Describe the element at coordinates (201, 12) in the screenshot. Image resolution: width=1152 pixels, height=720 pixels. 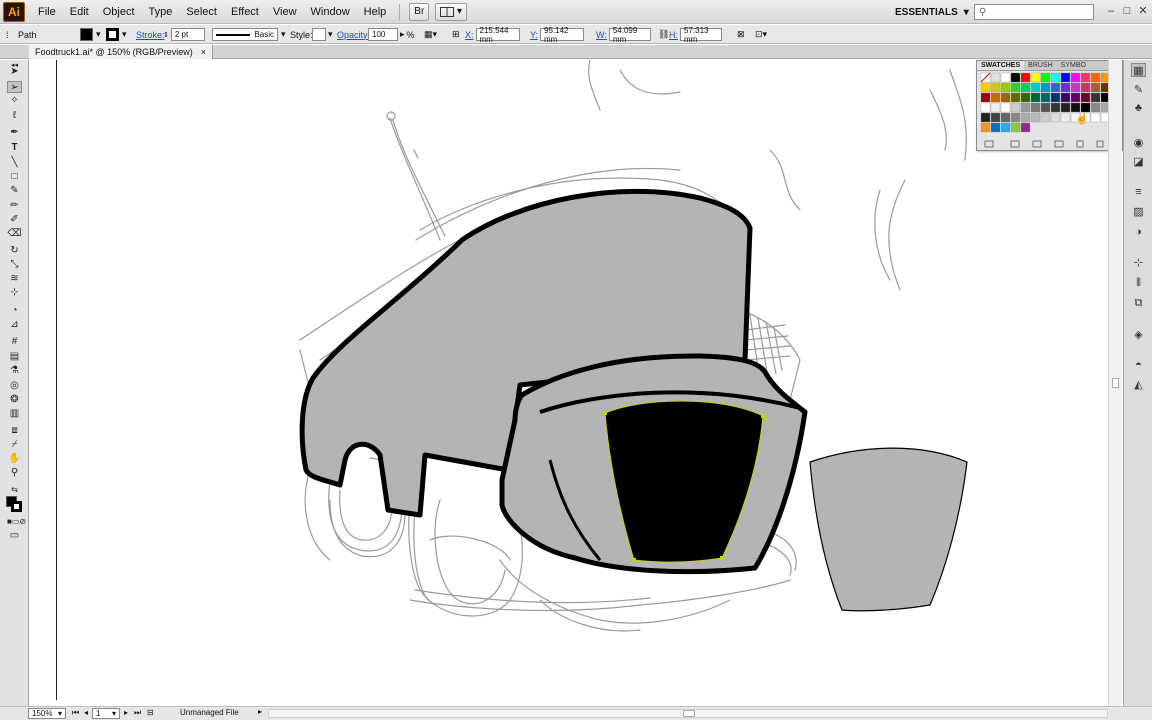
I see `menu-select: Select` at that location.